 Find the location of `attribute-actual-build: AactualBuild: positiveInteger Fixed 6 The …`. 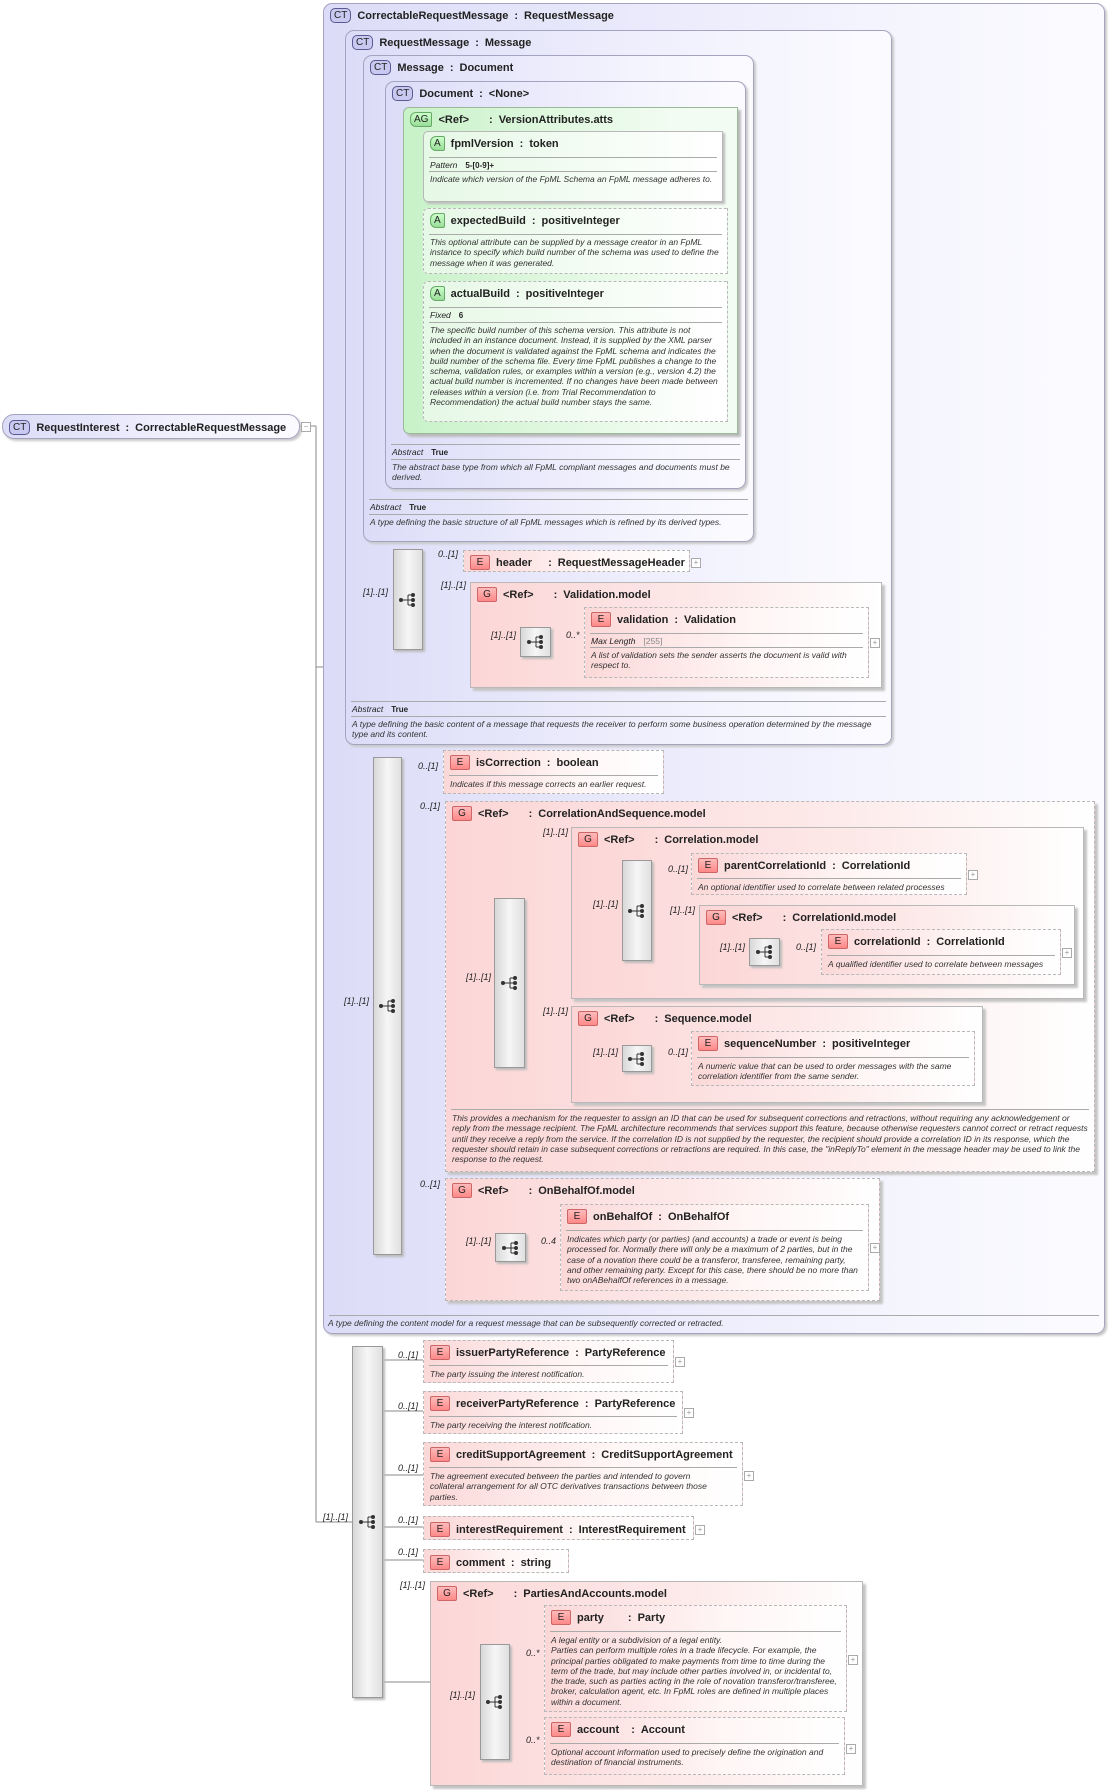

attribute-actual-build: AactualBuild: positiveInteger Fixed 6 The … is located at coordinates (575, 351).